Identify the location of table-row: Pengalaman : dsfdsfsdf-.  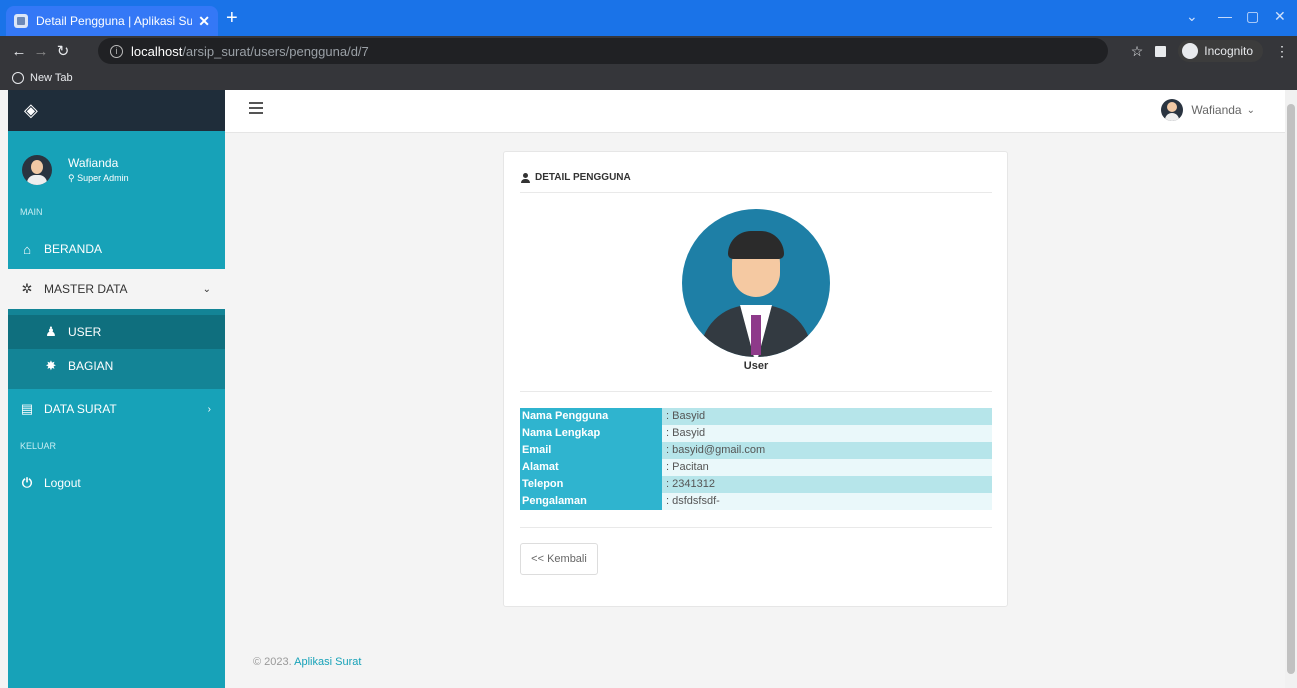
(756, 501).